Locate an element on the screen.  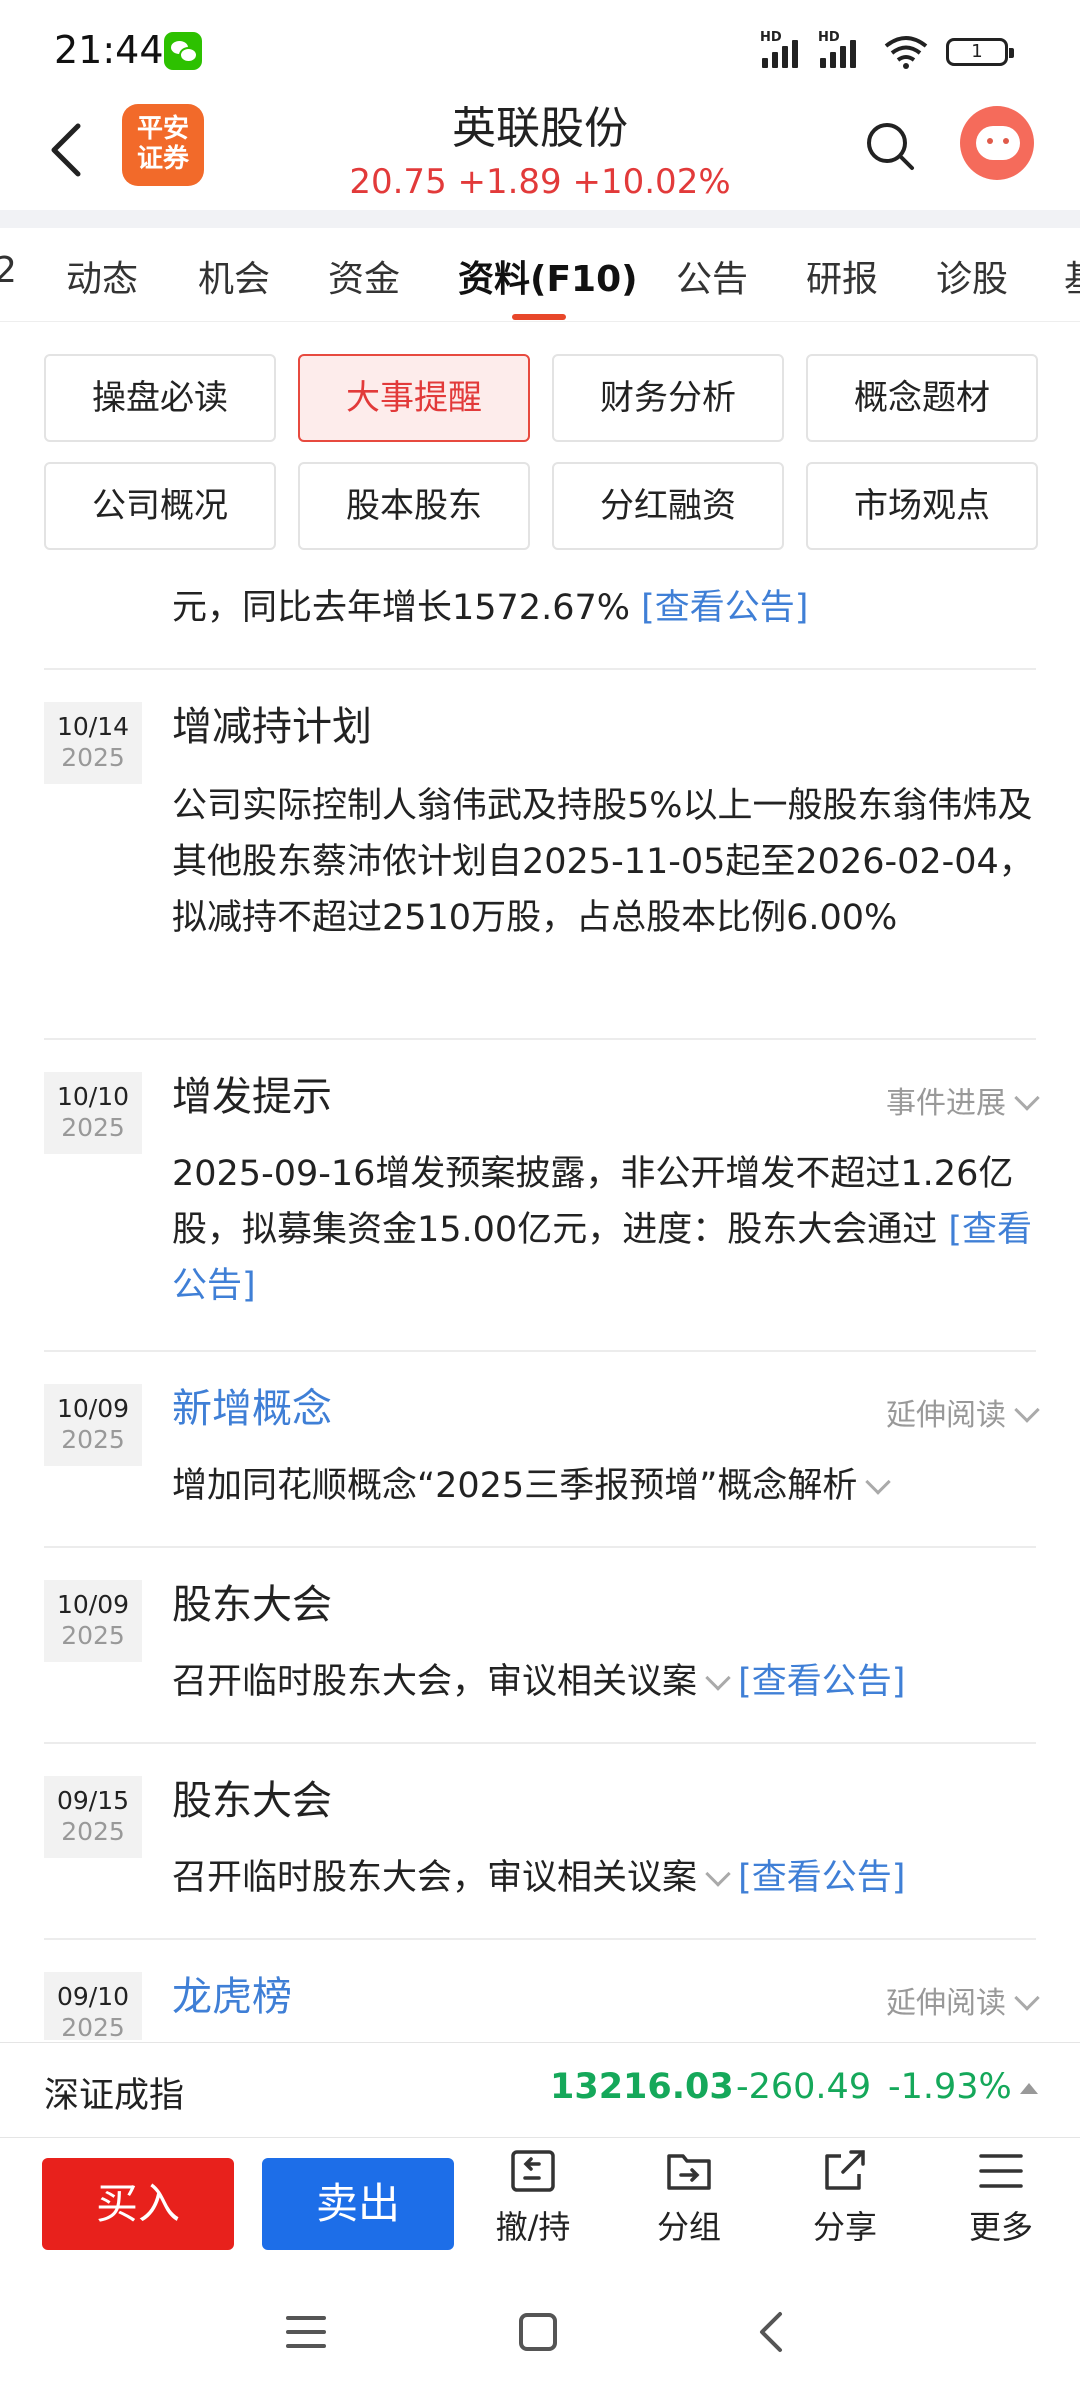
tab-bar: 2 动态 机会 资金 资料(F10) 公告 研报 诊股 基 is located at coordinates (540, 275).